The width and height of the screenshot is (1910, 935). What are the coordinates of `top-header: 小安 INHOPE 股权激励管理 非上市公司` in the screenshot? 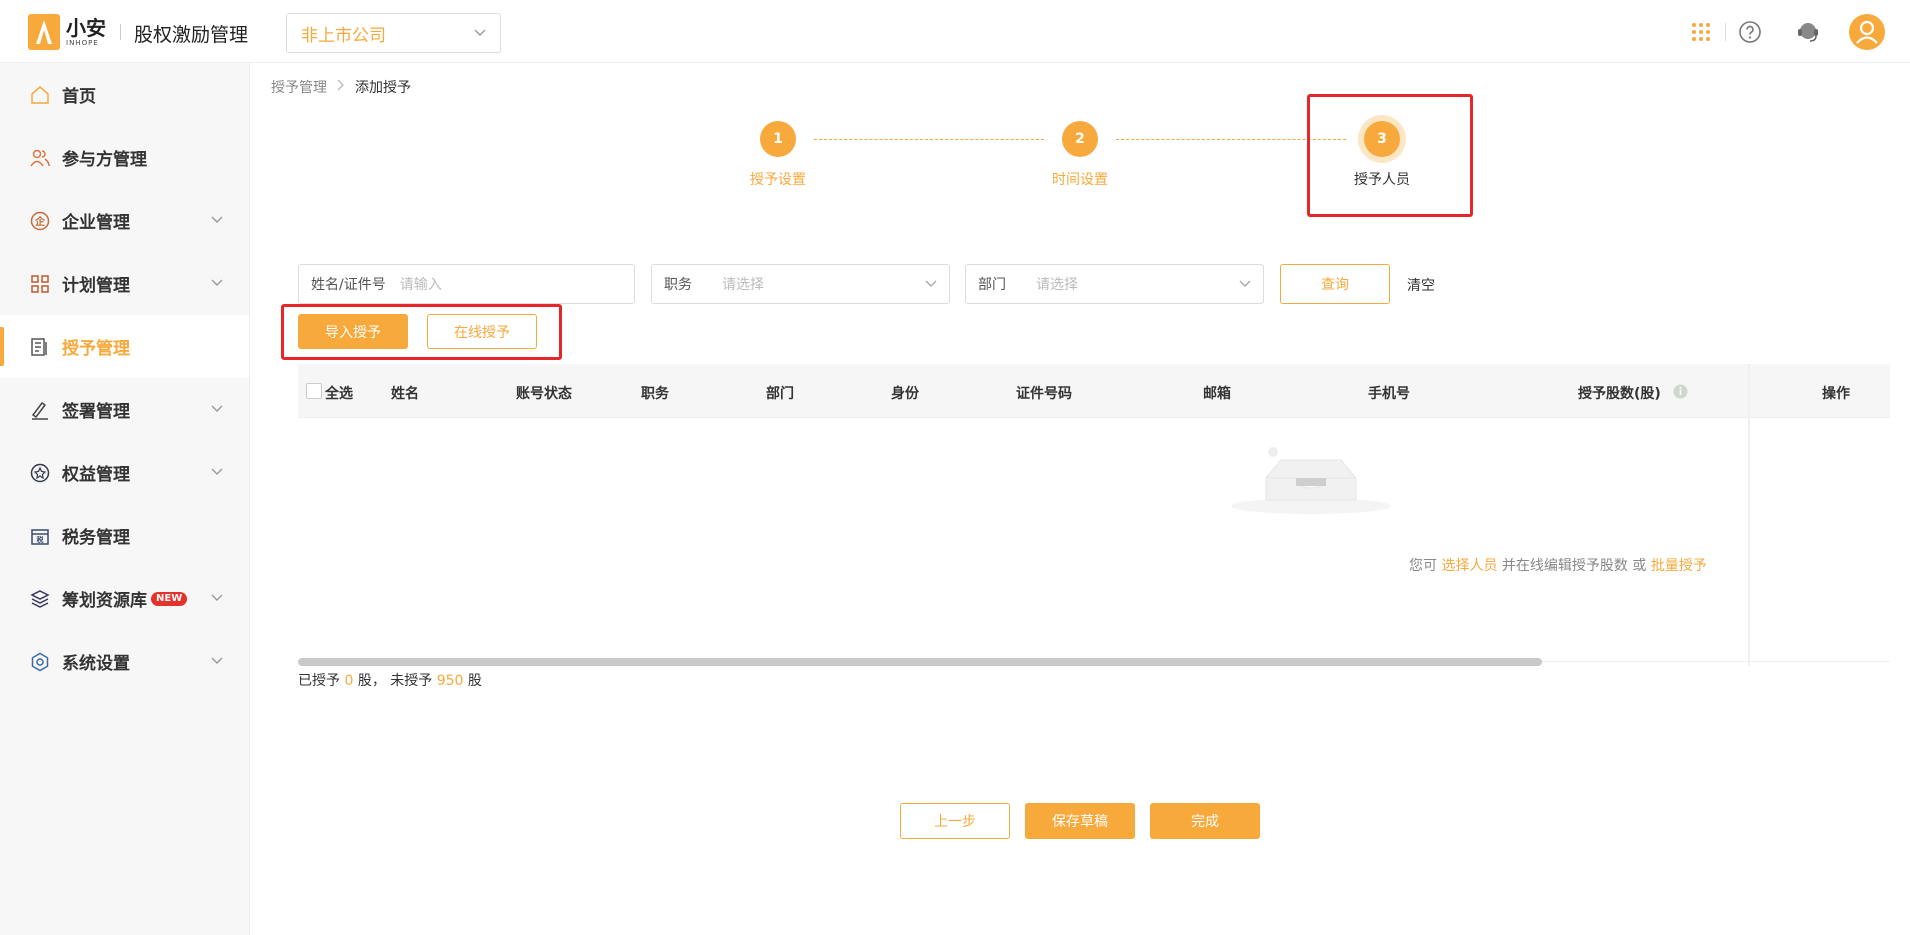 It's located at (955, 31).